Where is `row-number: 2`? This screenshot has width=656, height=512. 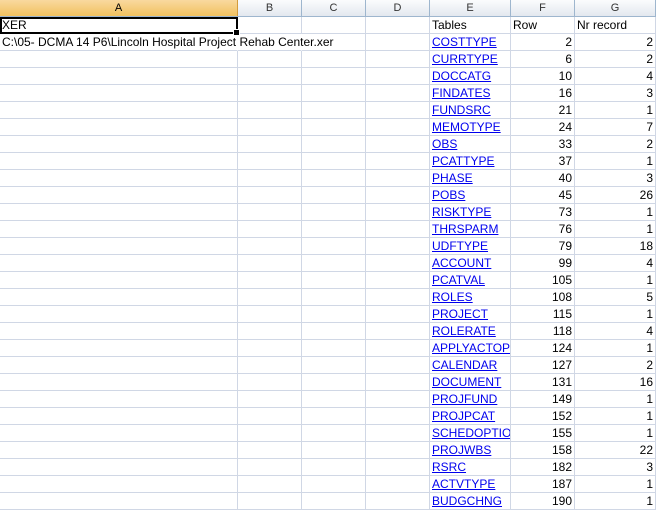
row-number: 2 is located at coordinates (543, 42).